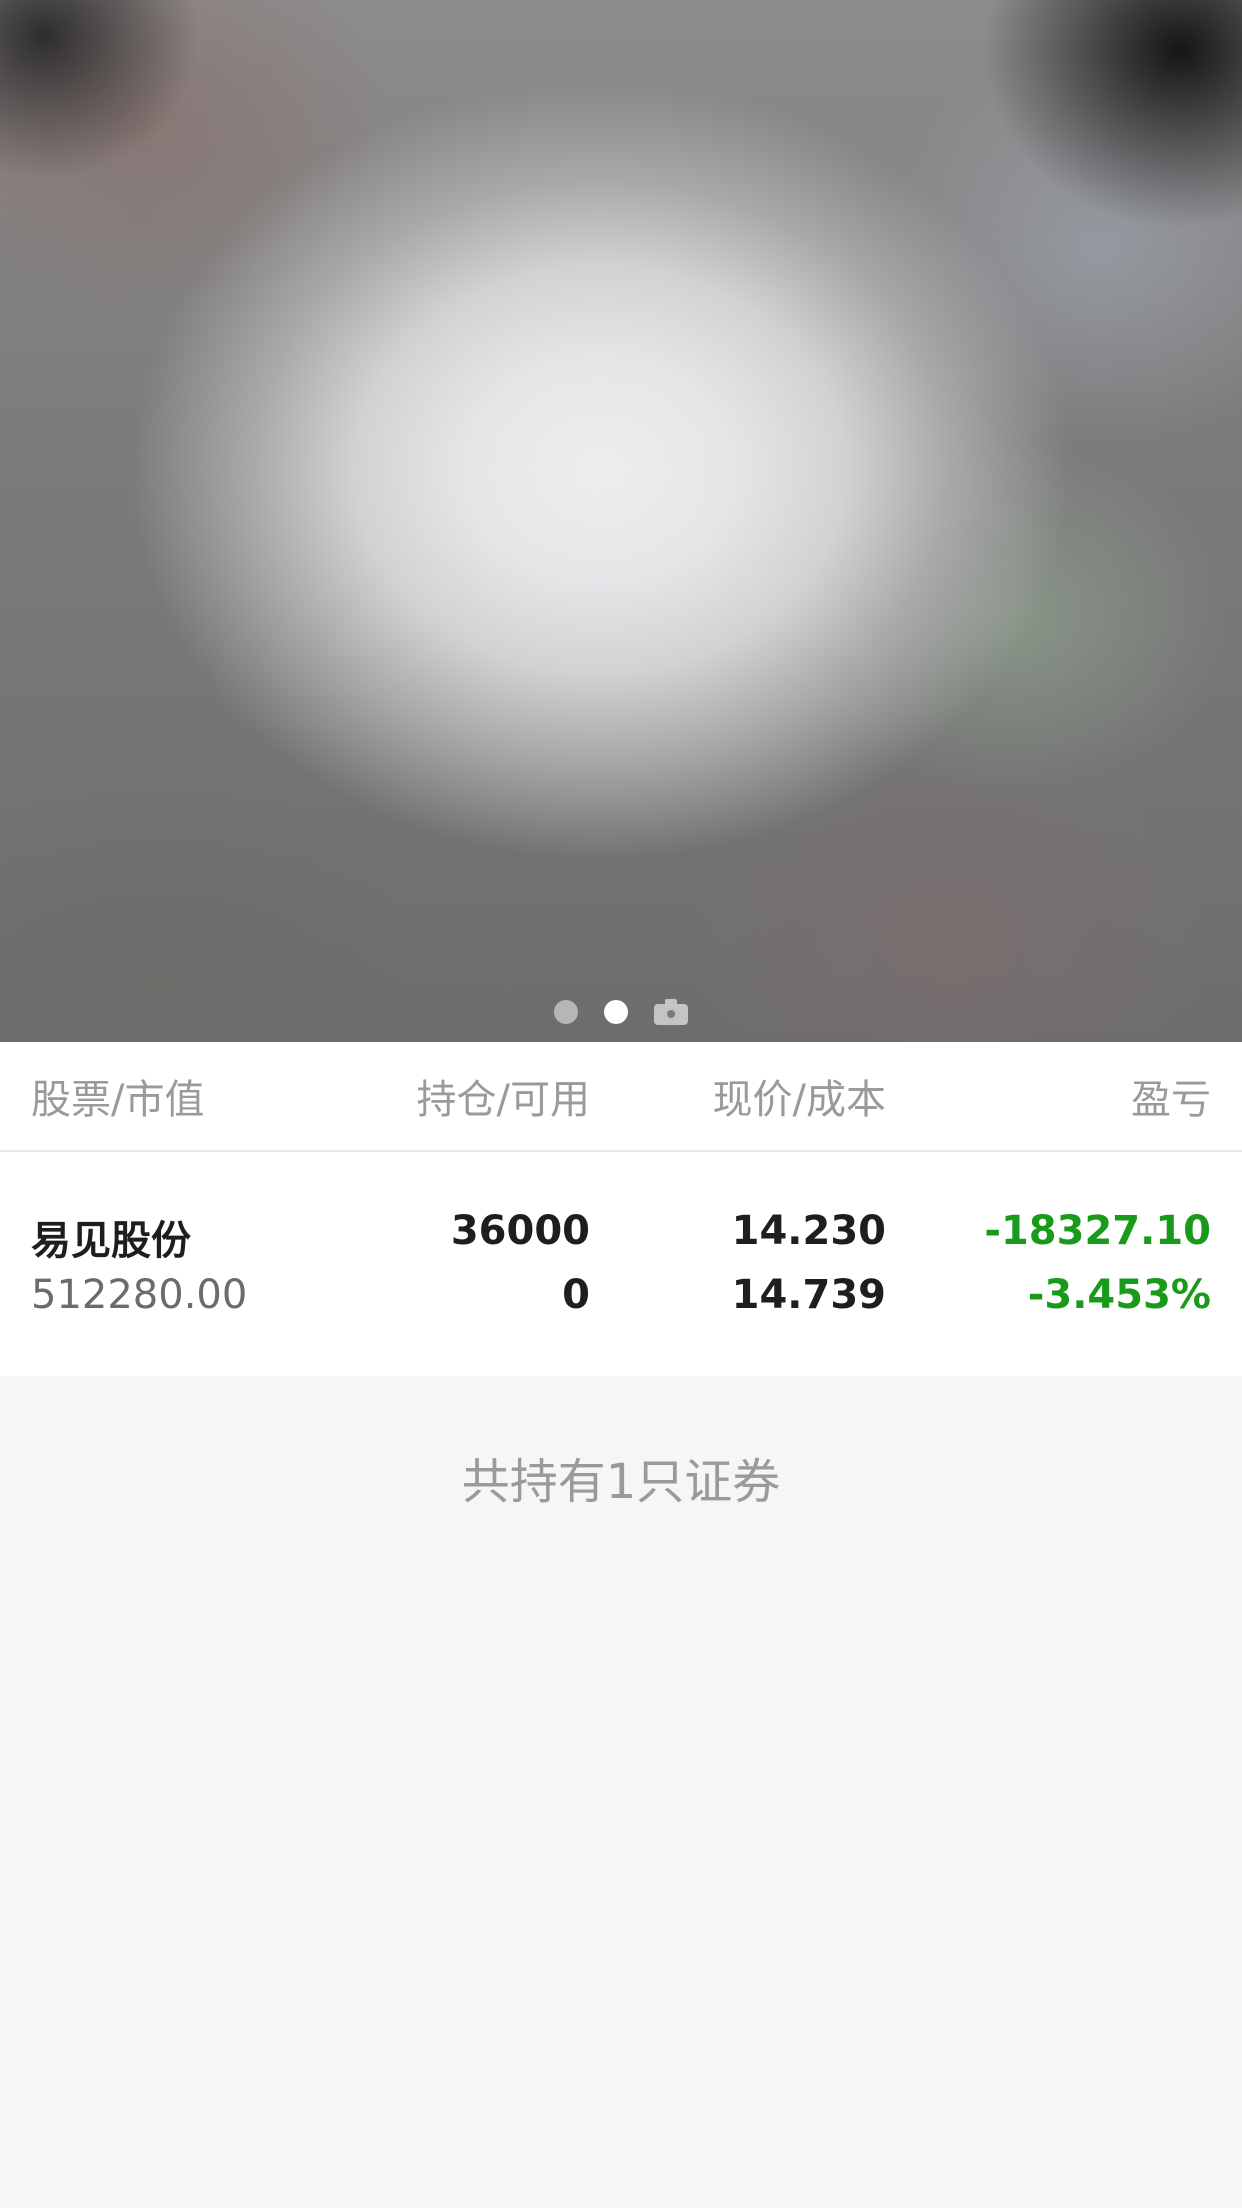 The image size is (1242, 2208). What do you see at coordinates (118, 1100) in the screenshot?
I see `header-stock-market-value: 股票/市值` at bounding box center [118, 1100].